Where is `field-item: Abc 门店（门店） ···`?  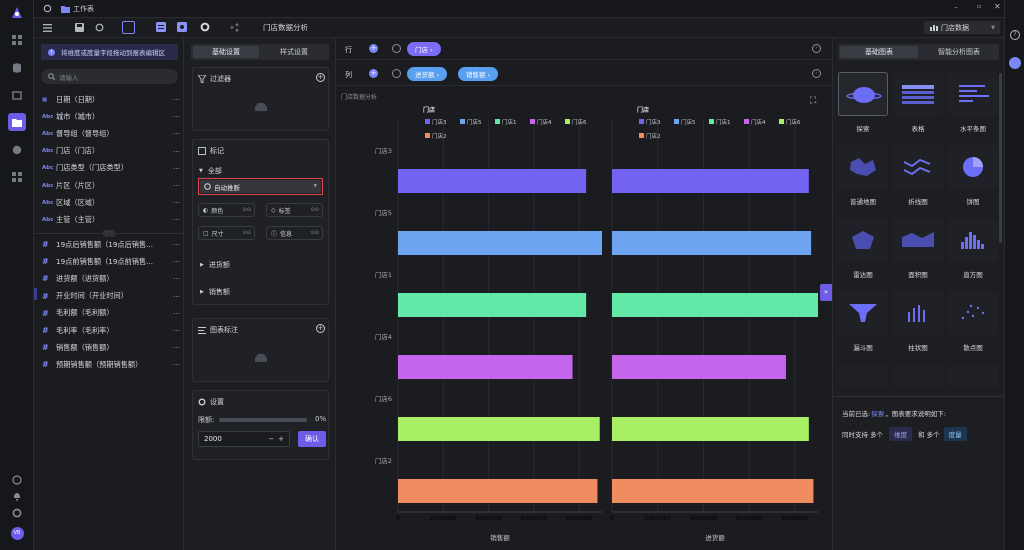
field-item: Abc 门店（门店） ··· is located at coordinates (111, 151).